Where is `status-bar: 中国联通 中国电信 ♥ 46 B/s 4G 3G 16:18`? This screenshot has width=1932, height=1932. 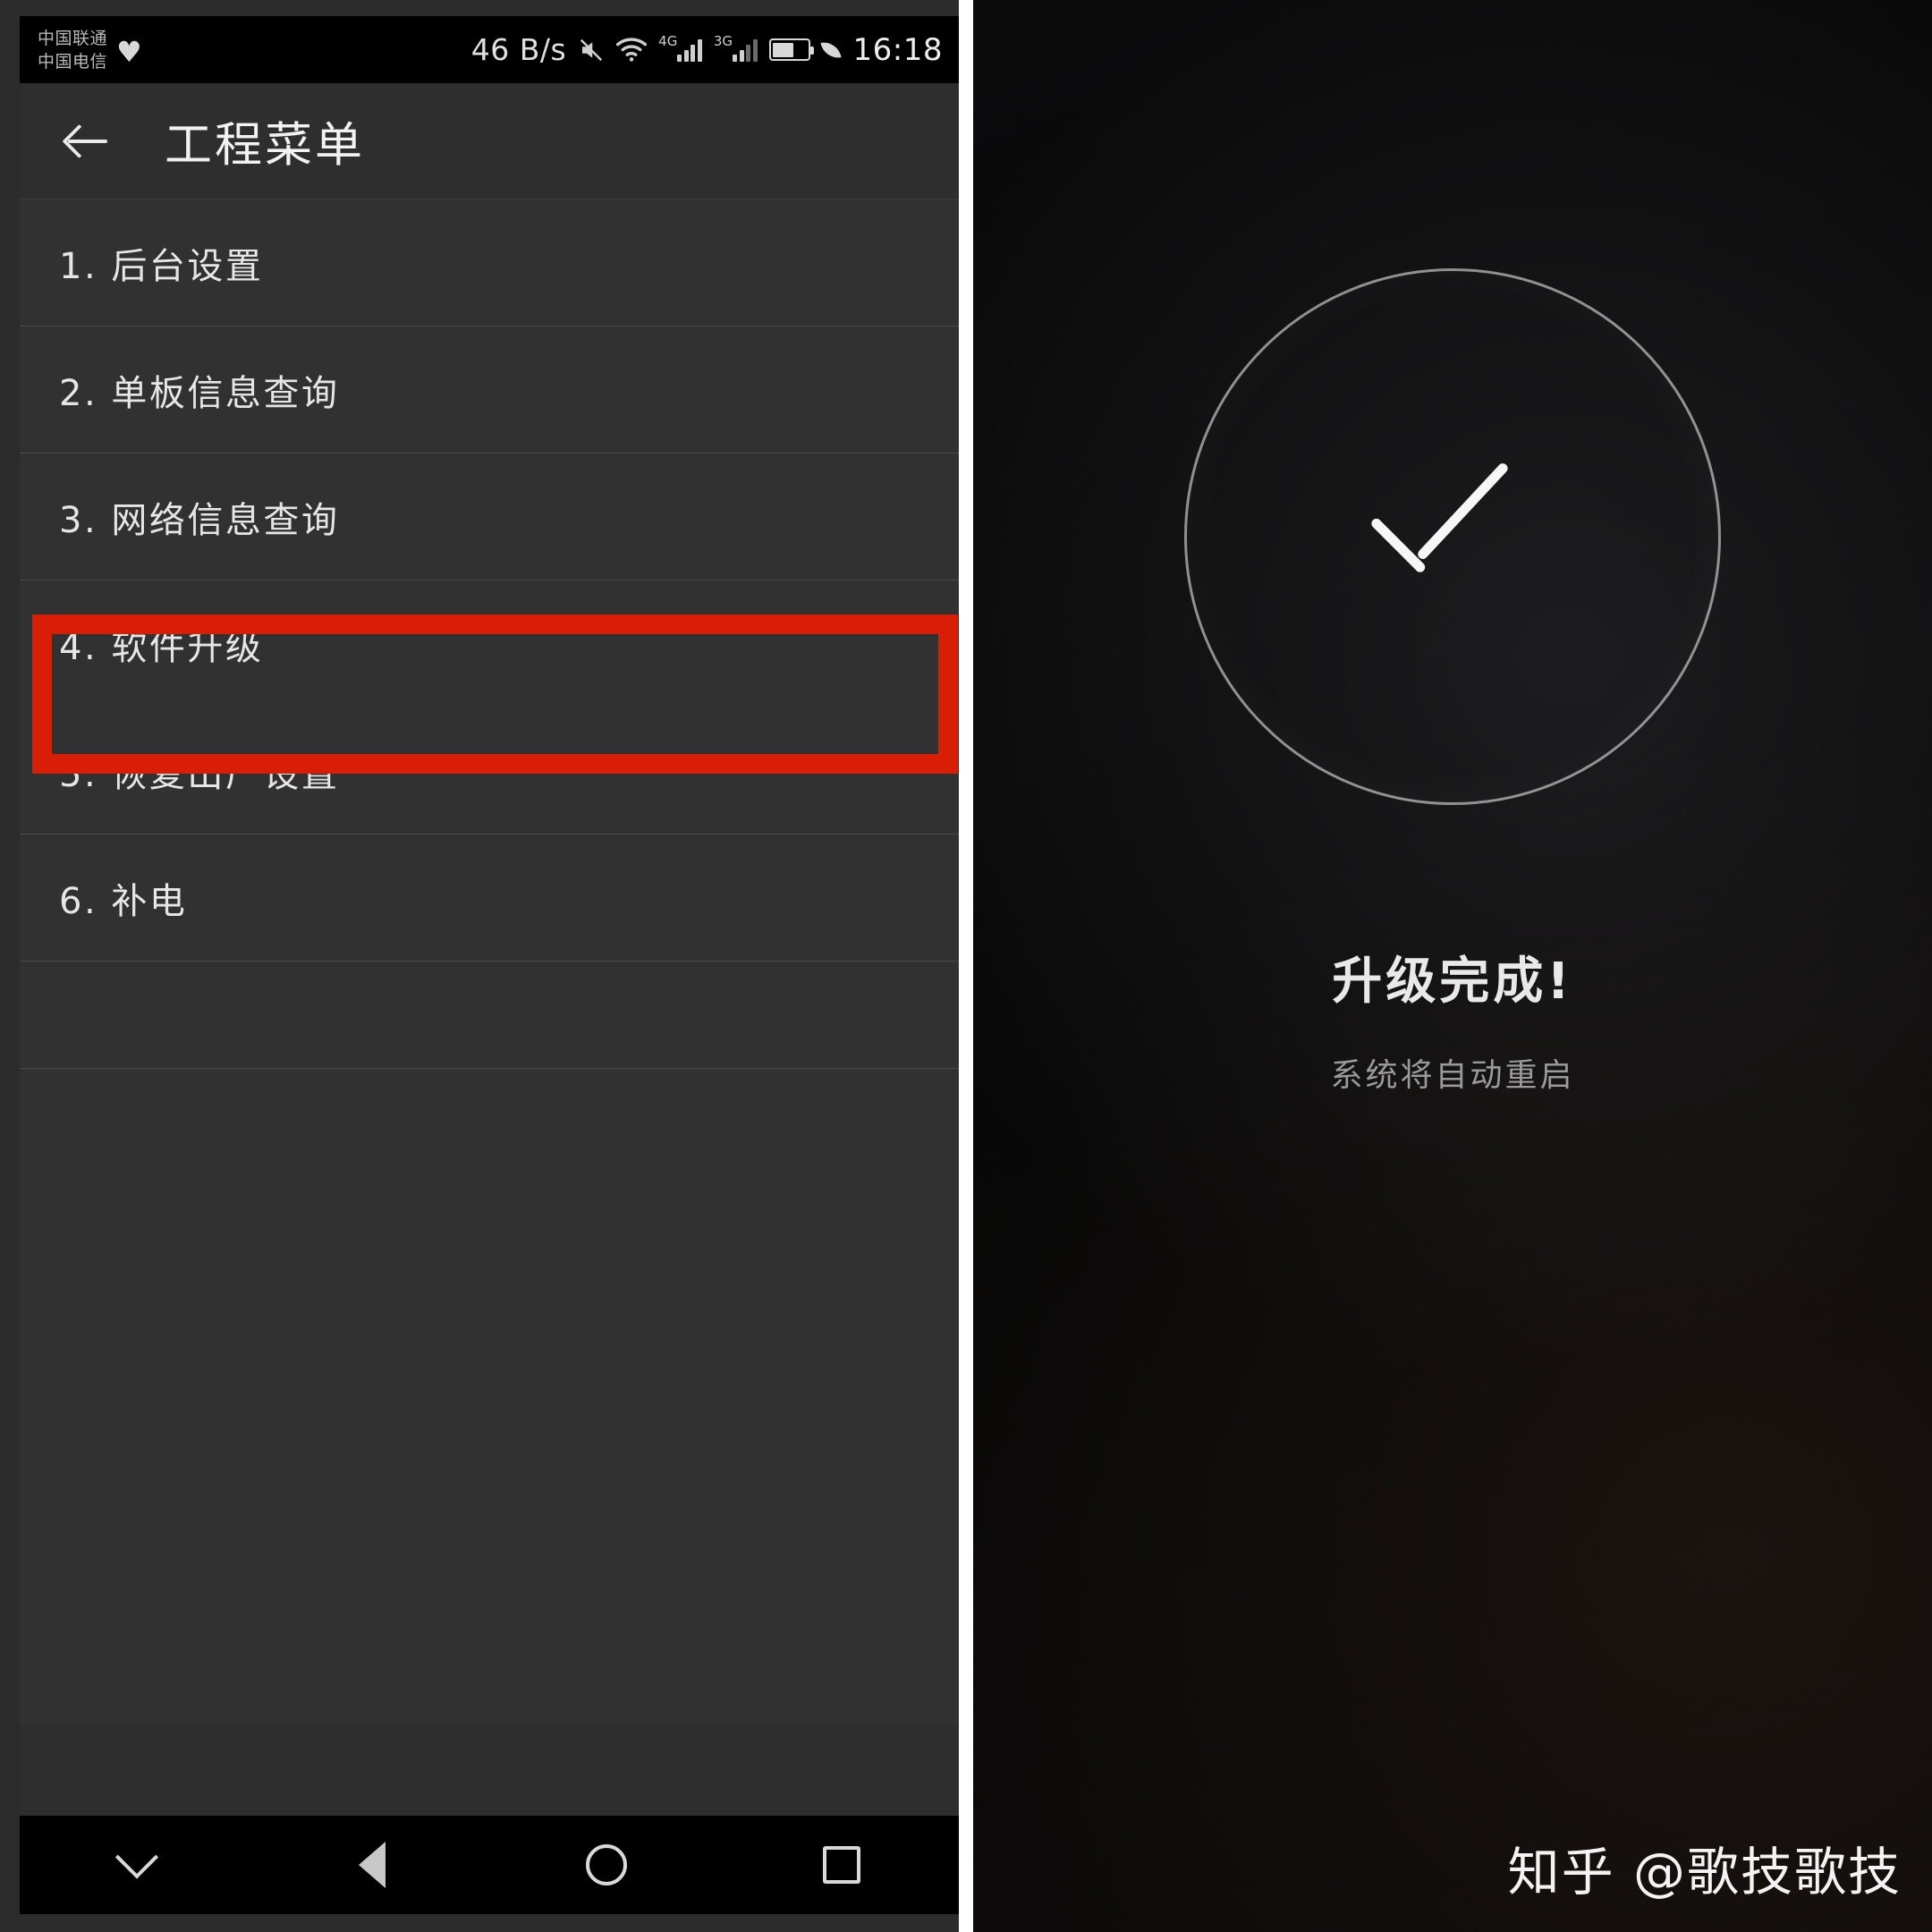 status-bar: 中国联通 中国电信 ♥ 46 B/s 4G 3G 16:18 is located at coordinates (489, 49).